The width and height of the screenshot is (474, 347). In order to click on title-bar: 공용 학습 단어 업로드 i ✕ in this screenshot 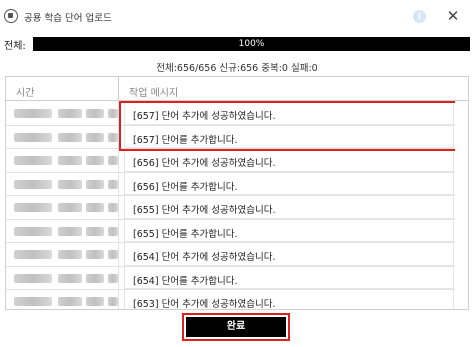, I will do `click(237, 16)`.